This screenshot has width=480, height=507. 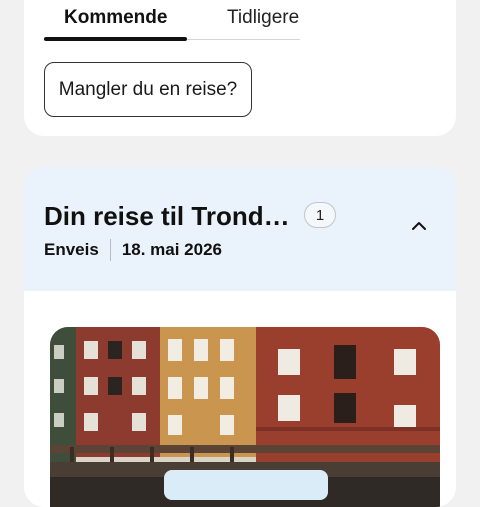 What do you see at coordinates (115, 39) in the screenshot?
I see `active-tab-indicator` at bounding box center [115, 39].